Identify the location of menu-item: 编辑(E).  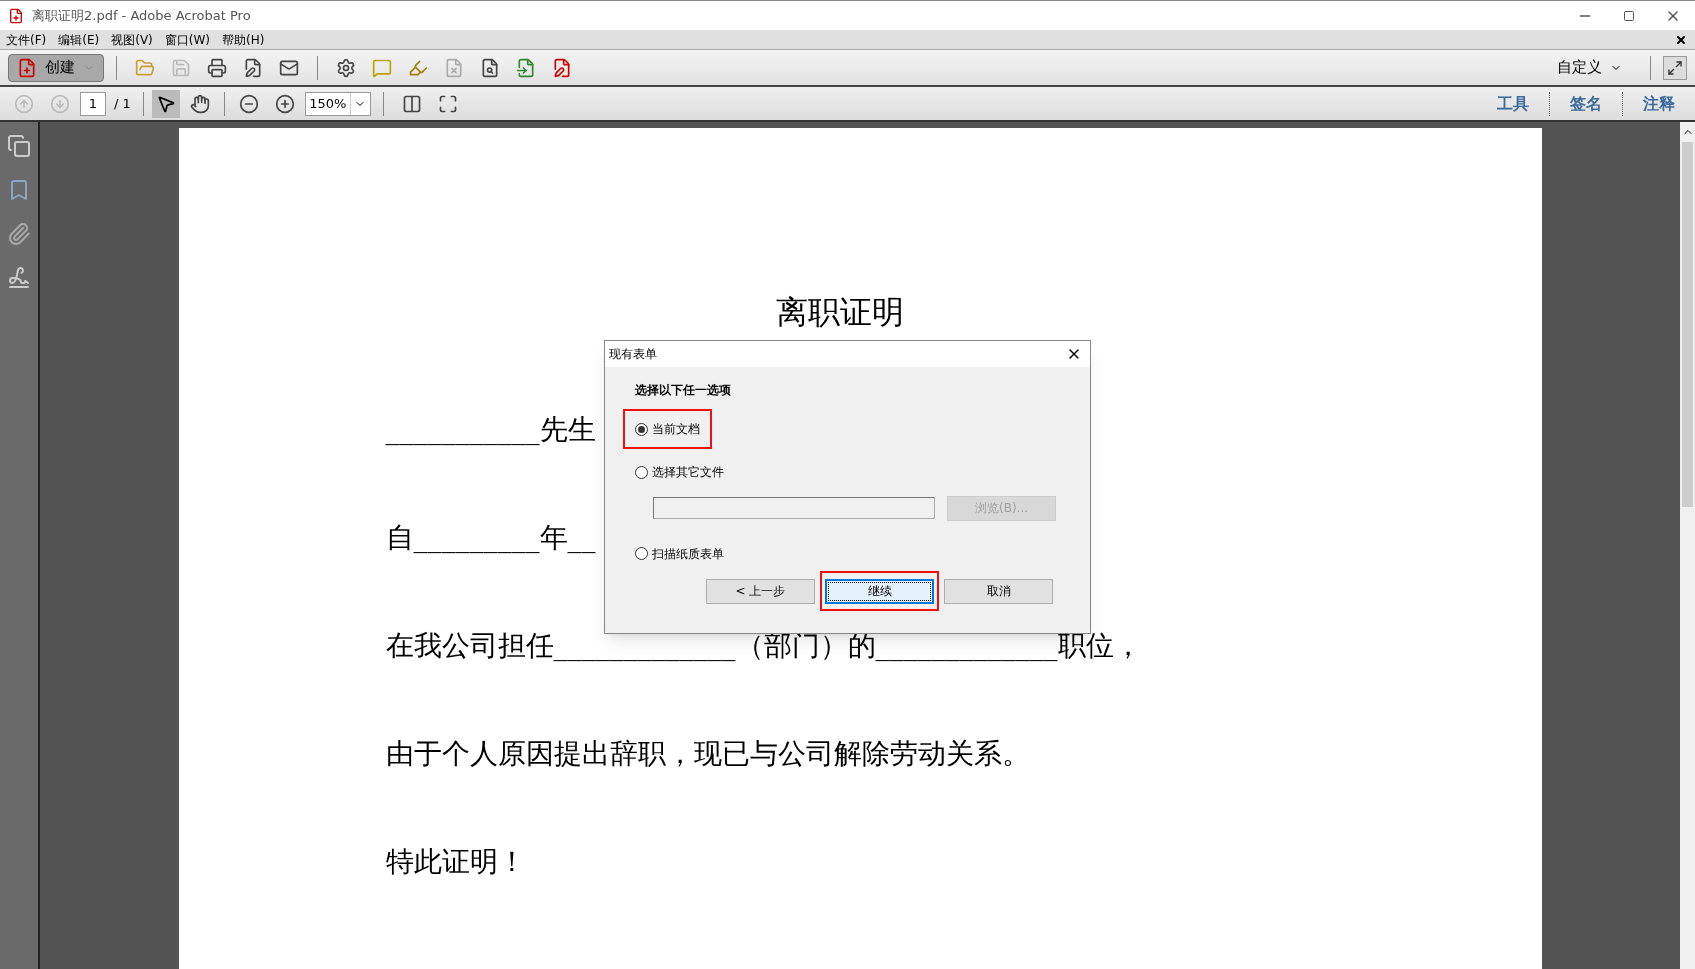
(79, 39).